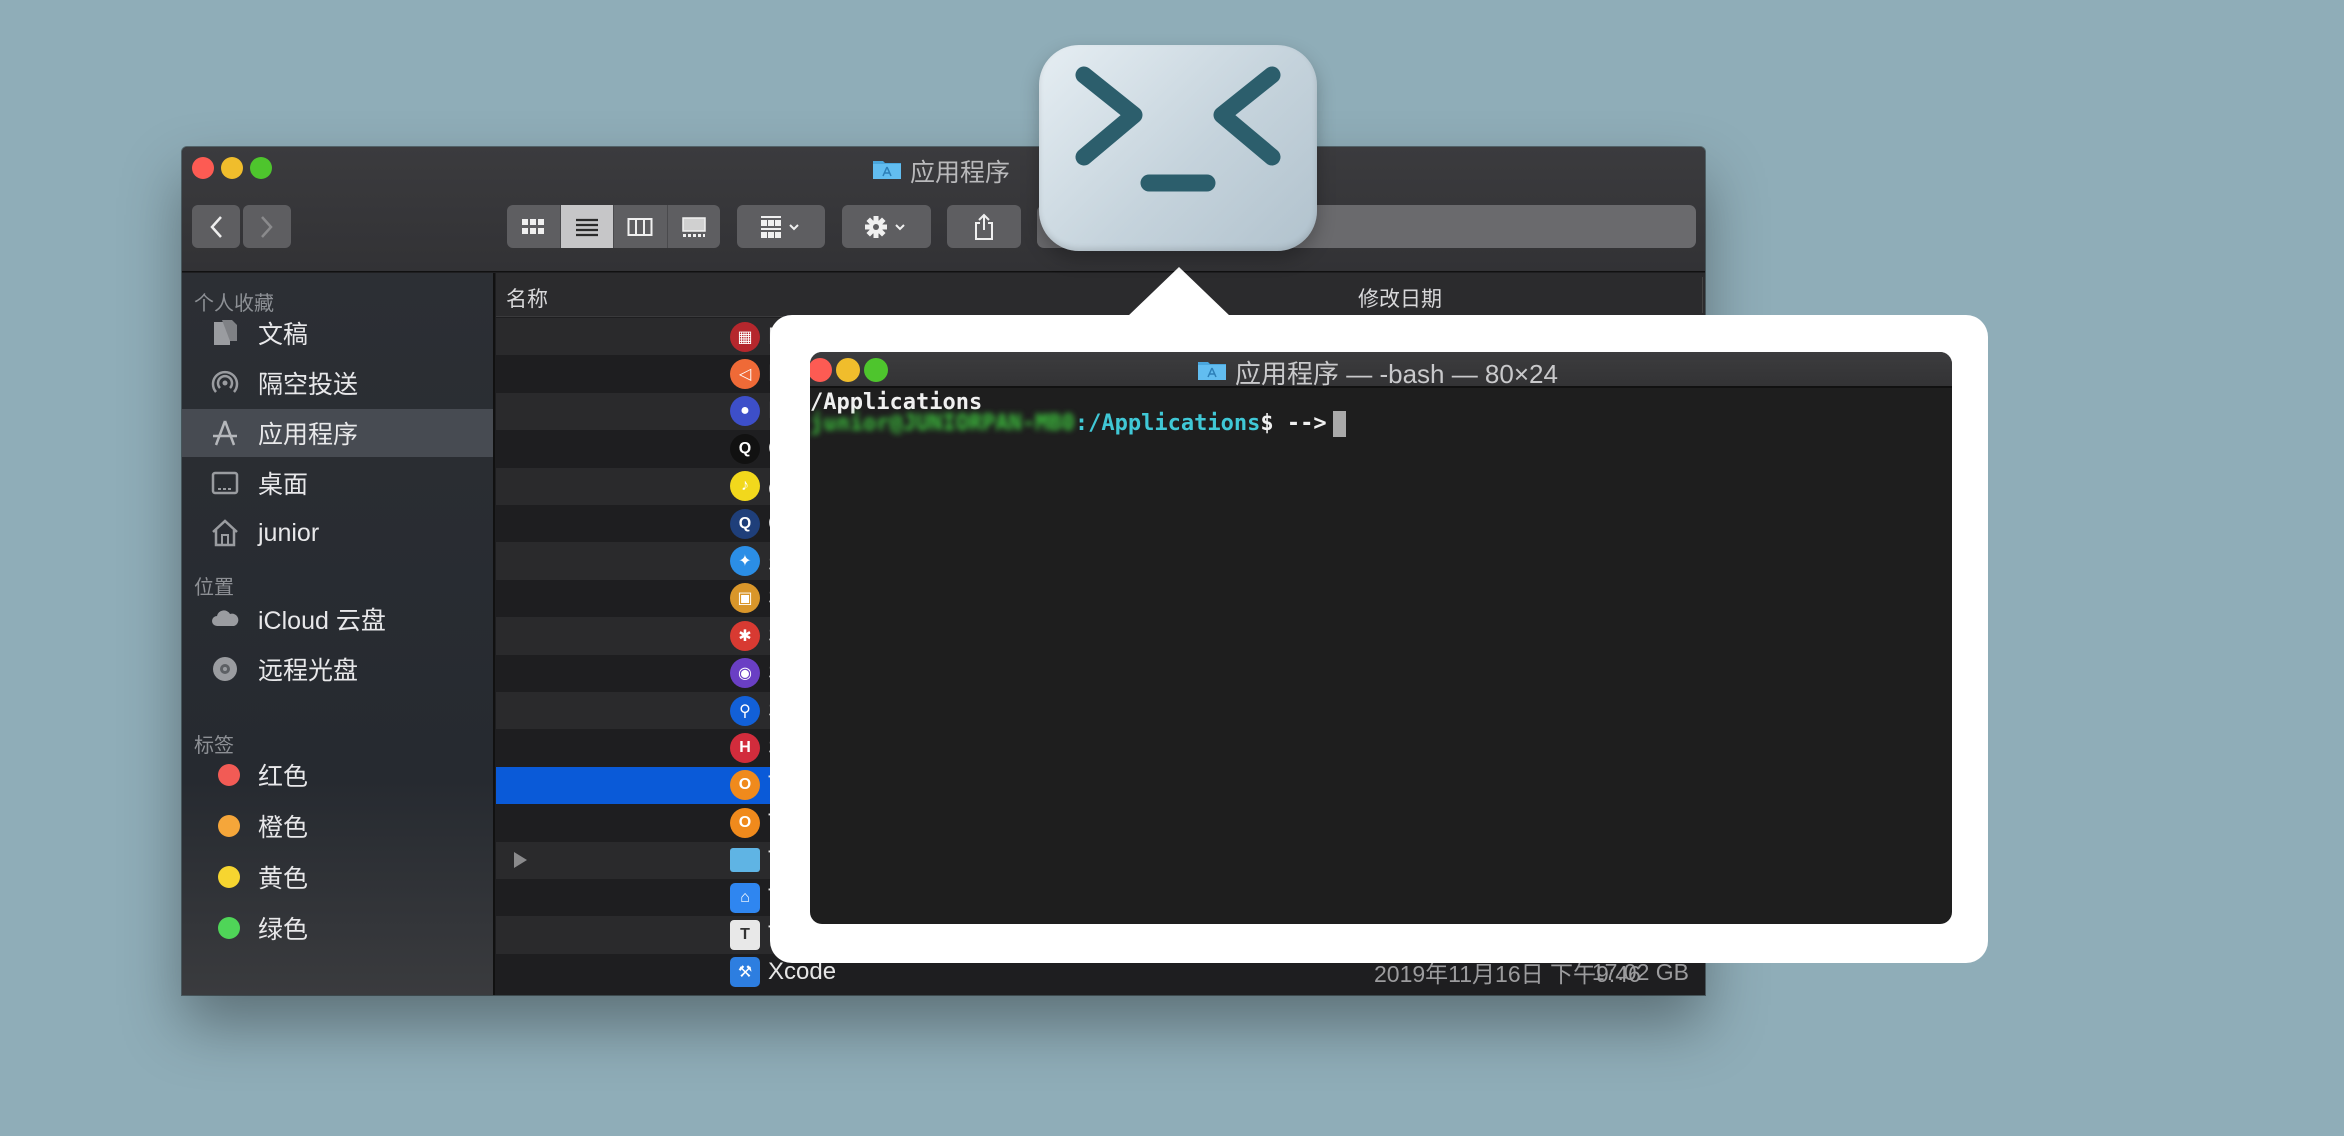 This screenshot has height=1136, width=2344. Describe the element at coordinates (337, 483) in the screenshot. I see `sidebar-item-desktop: 桌面` at that location.